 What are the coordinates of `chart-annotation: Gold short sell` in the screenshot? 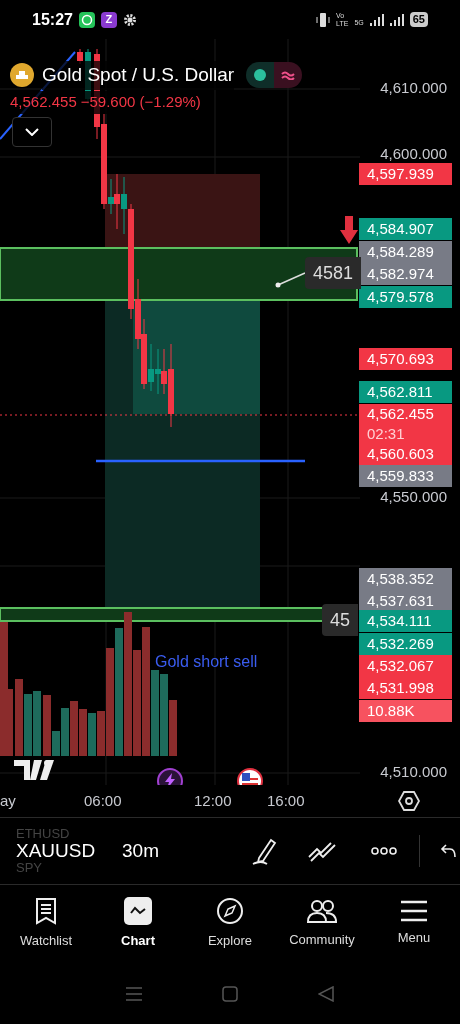 It's located at (206, 662).